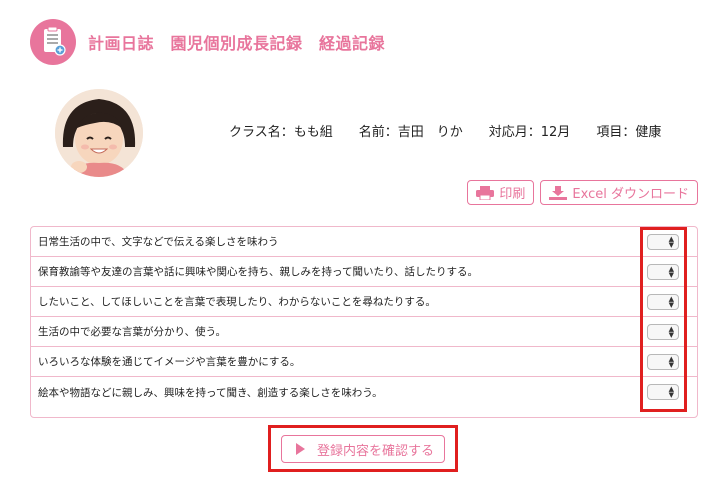 This screenshot has width=728, height=484. Describe the element at coordinates (558, 192) in the screenshot. I see `download-icon` at that location.